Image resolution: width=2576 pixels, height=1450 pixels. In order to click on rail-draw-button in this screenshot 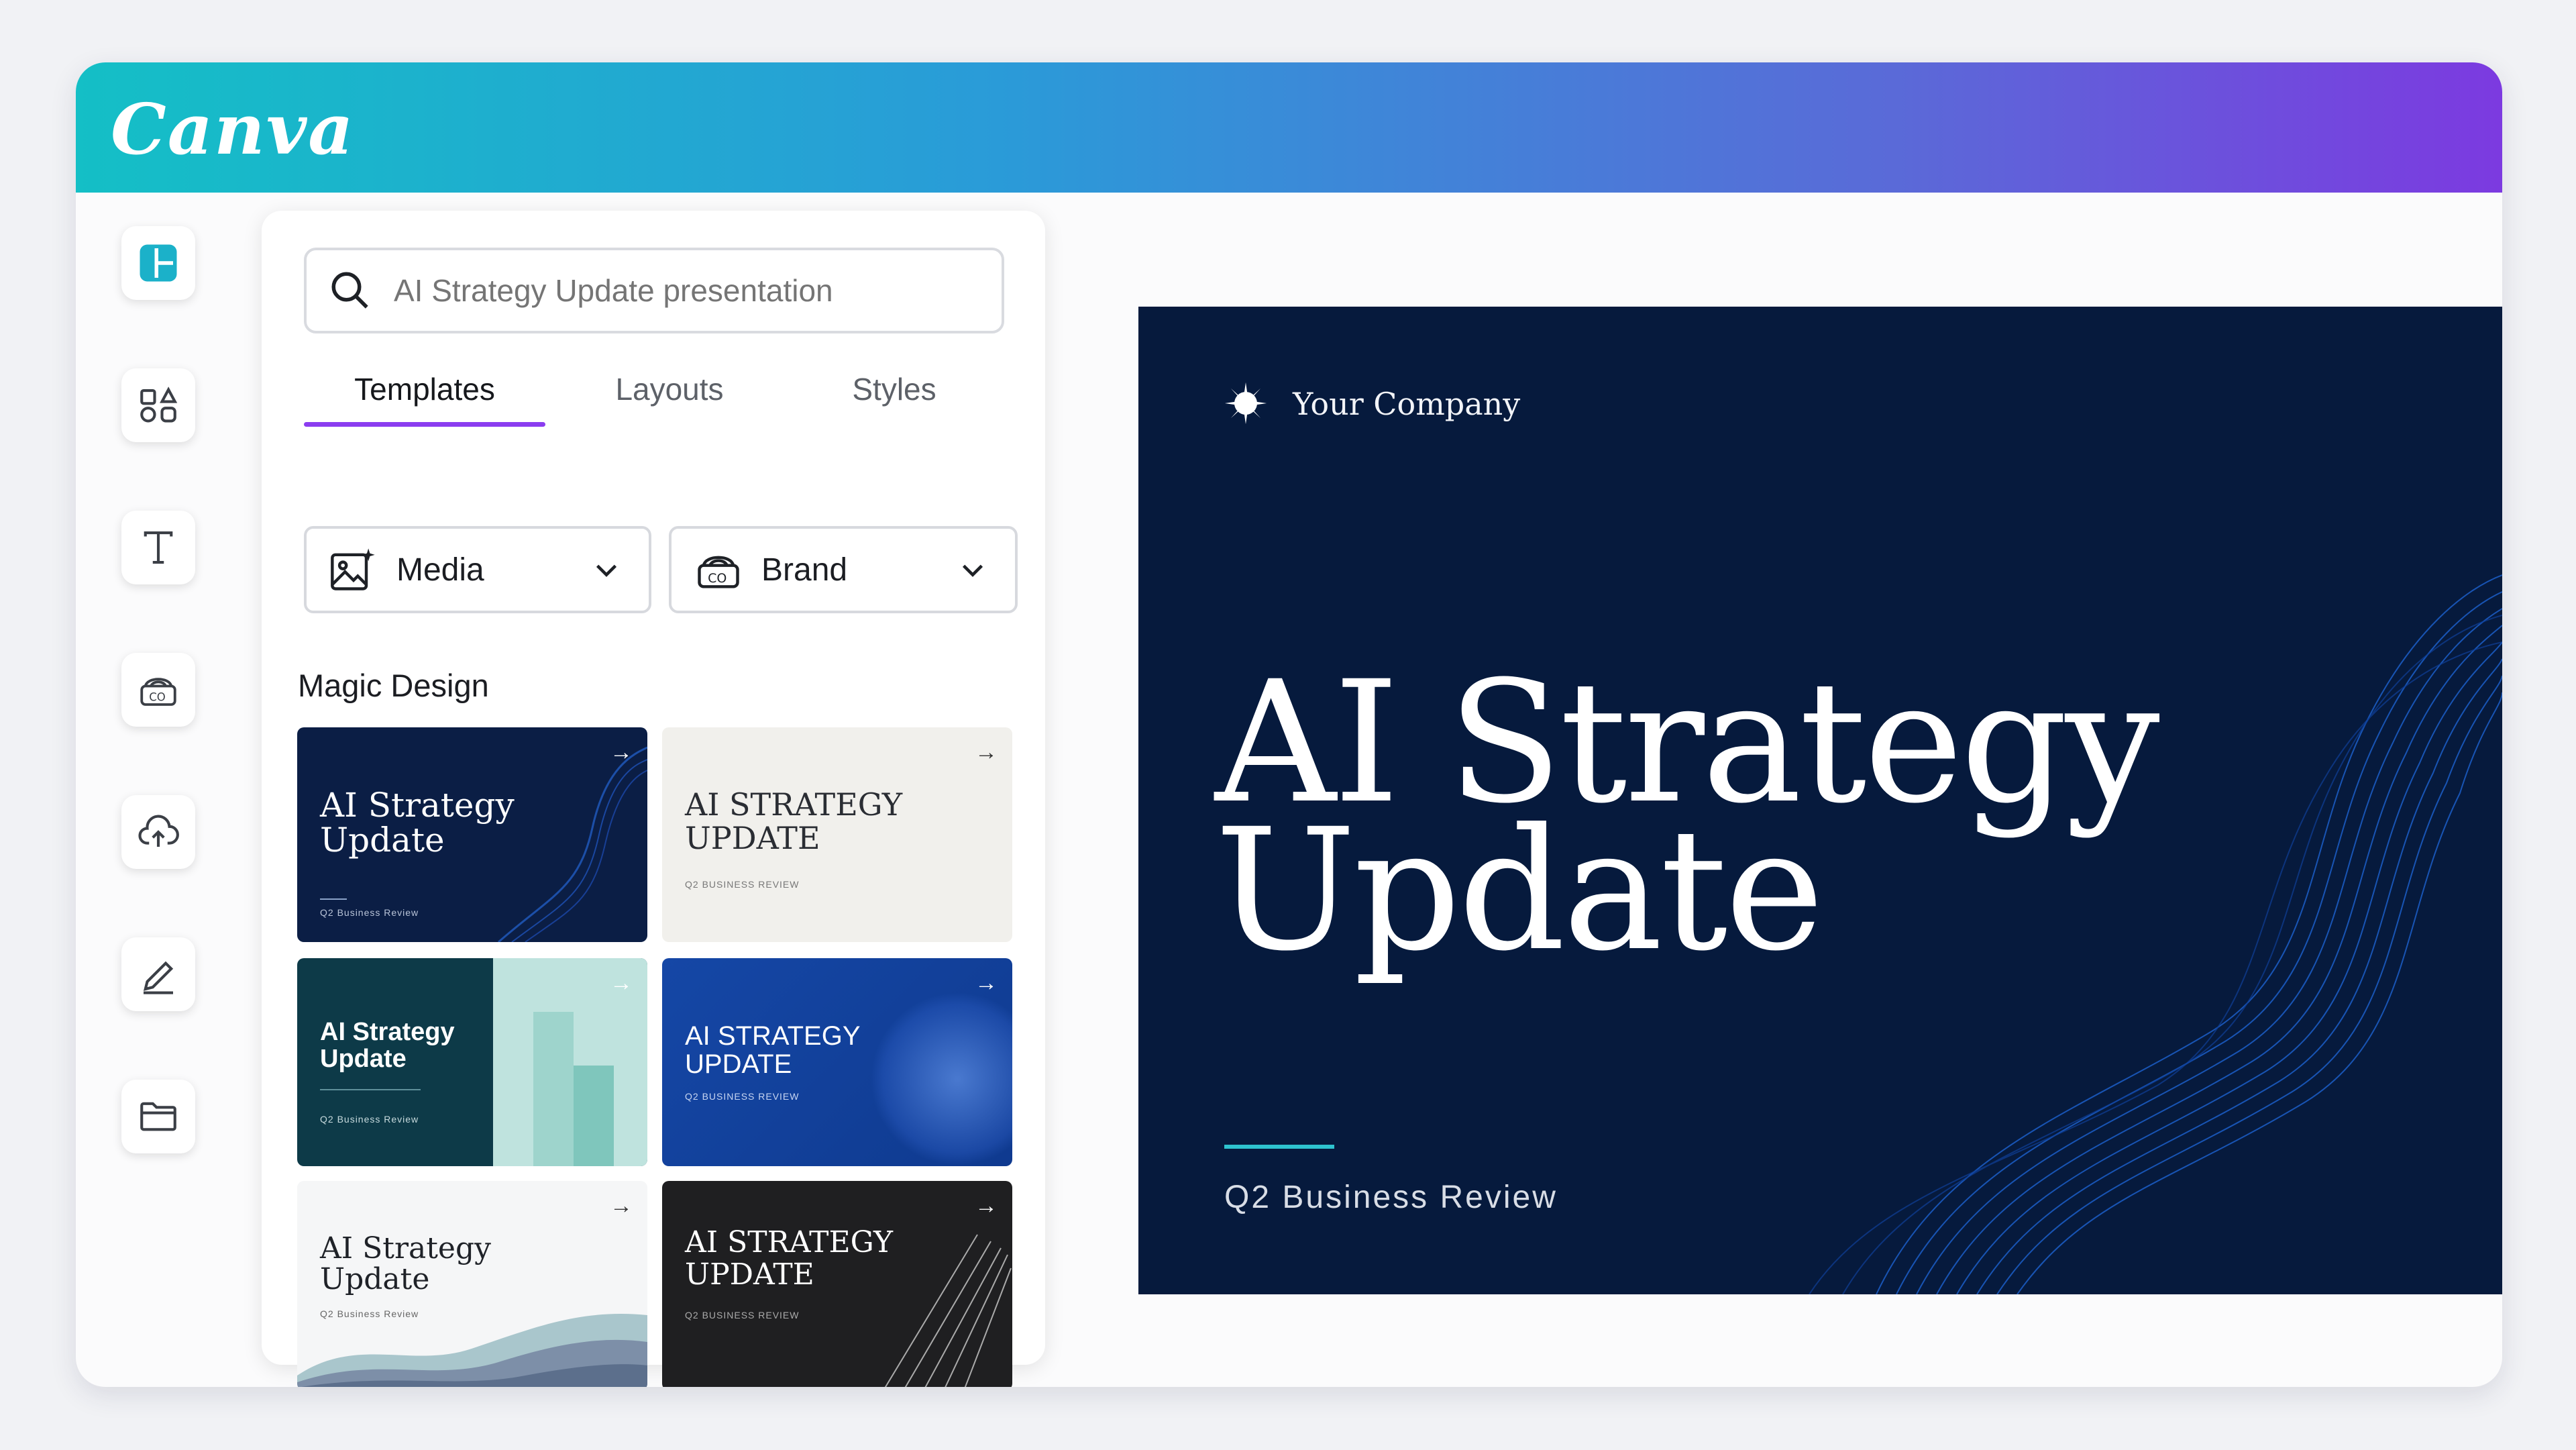, I will do `click(158, 974)`.